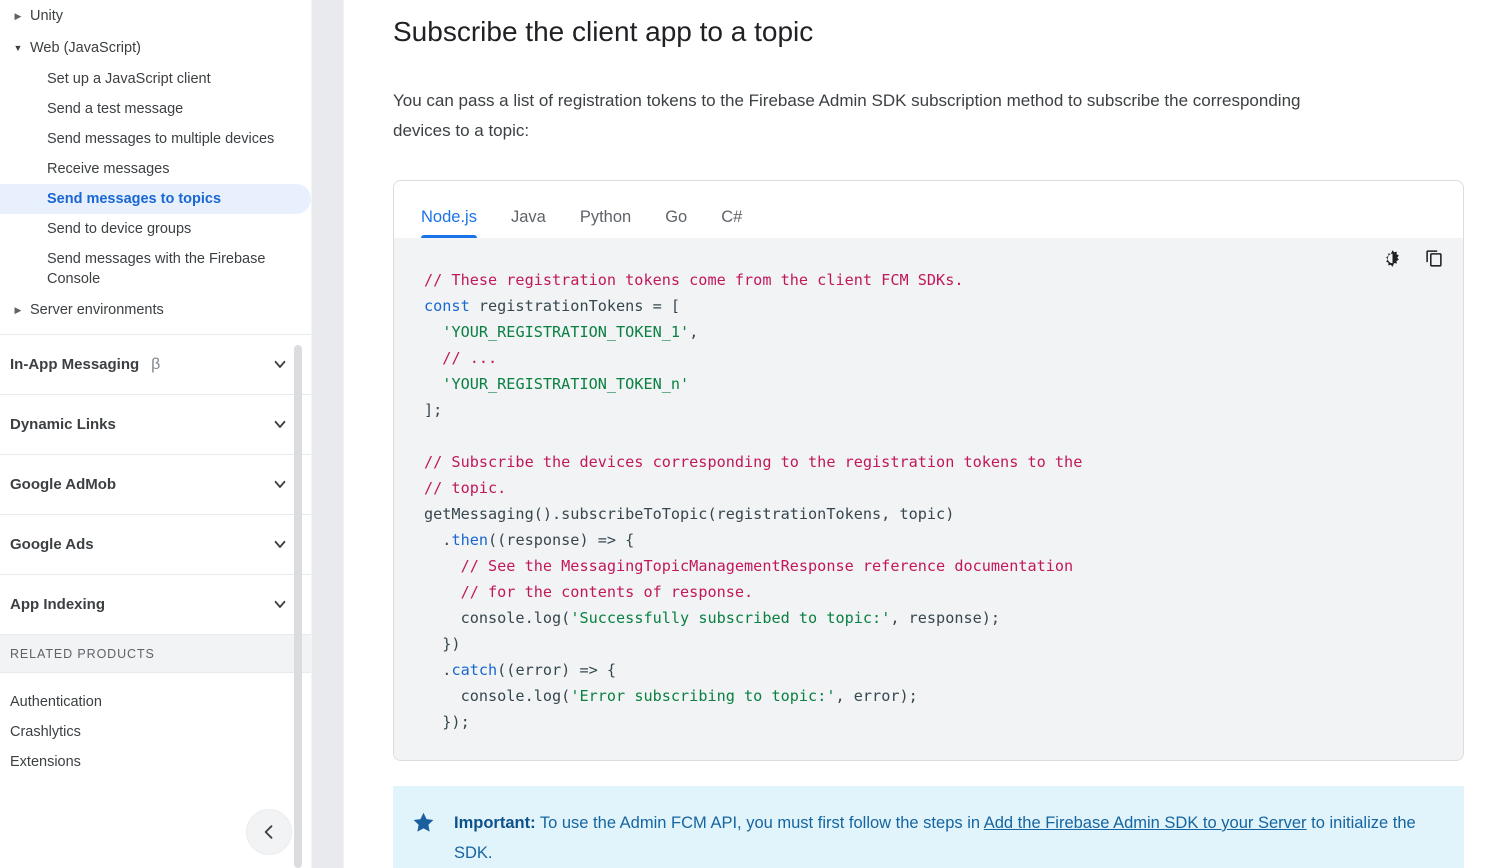  Describe the element at coordinates (155, 269) in the screenshot. I see `sidebar-item-send-messages-with-the-firebase-console: Send messages with the Firebase Console` at that location.